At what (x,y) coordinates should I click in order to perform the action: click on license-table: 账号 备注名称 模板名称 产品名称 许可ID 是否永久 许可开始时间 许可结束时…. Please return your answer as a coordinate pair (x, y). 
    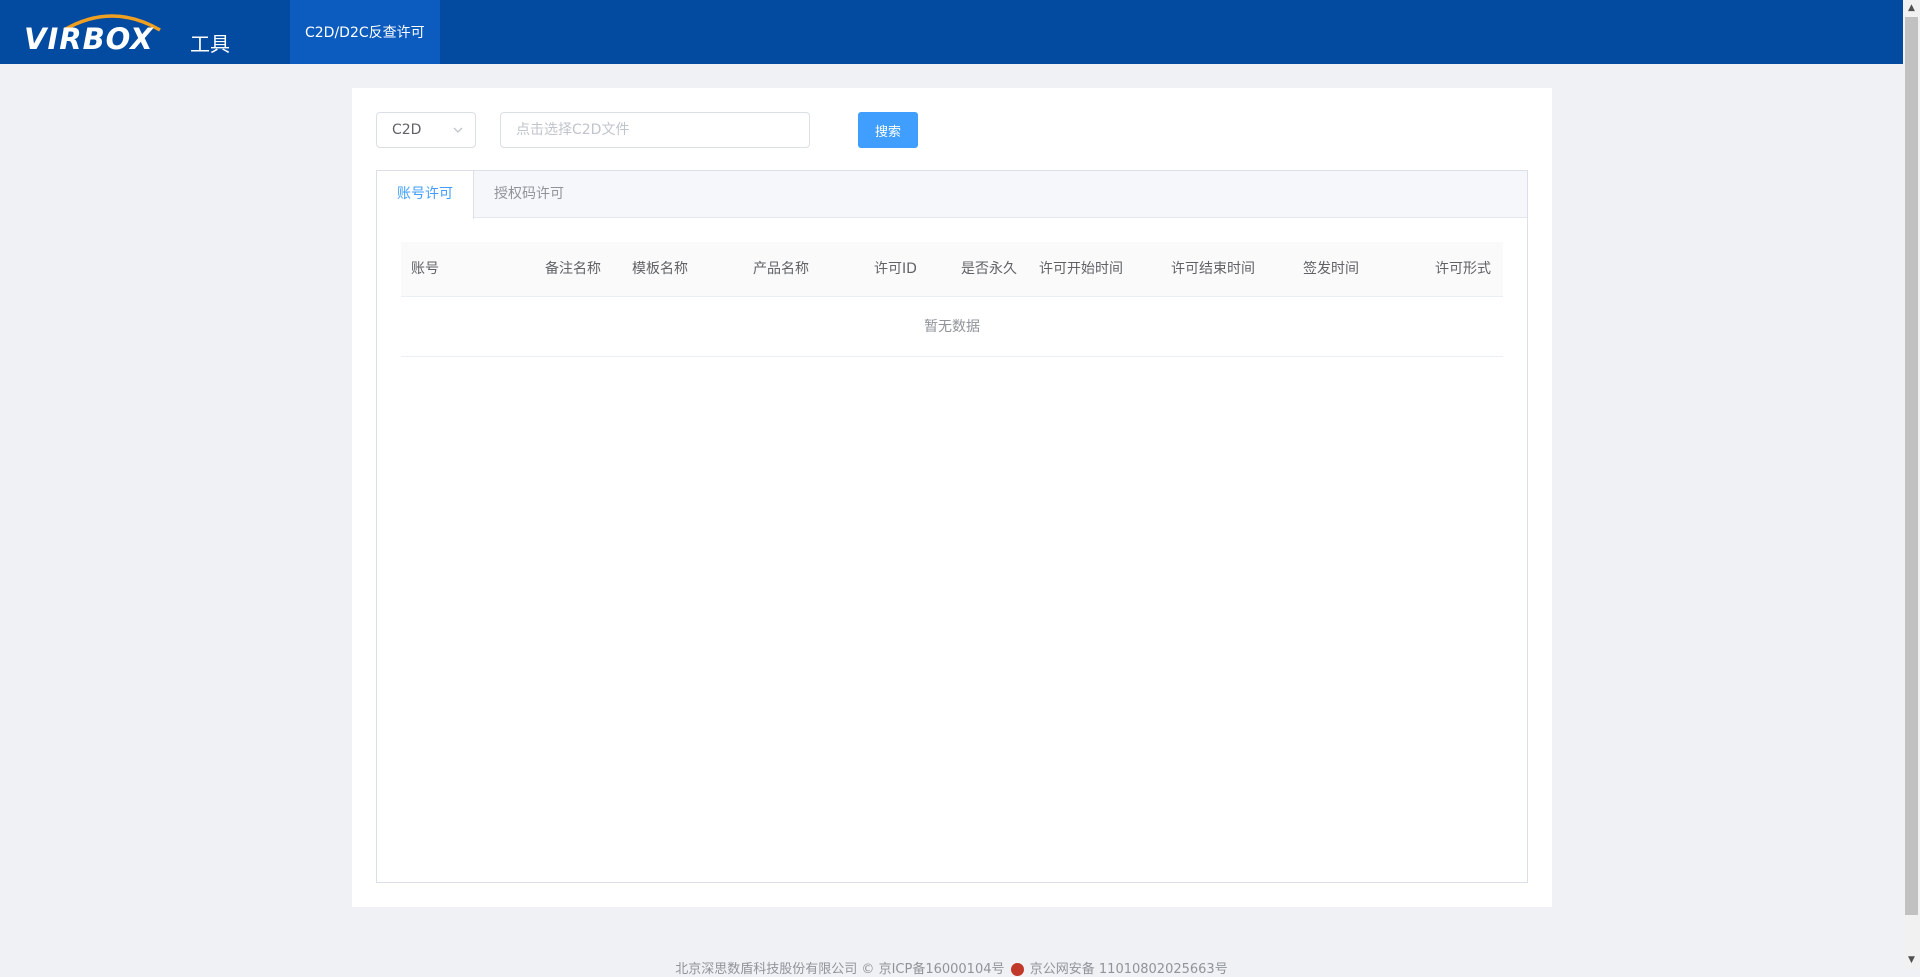
    Looking at the image, I should click on (952, 299).